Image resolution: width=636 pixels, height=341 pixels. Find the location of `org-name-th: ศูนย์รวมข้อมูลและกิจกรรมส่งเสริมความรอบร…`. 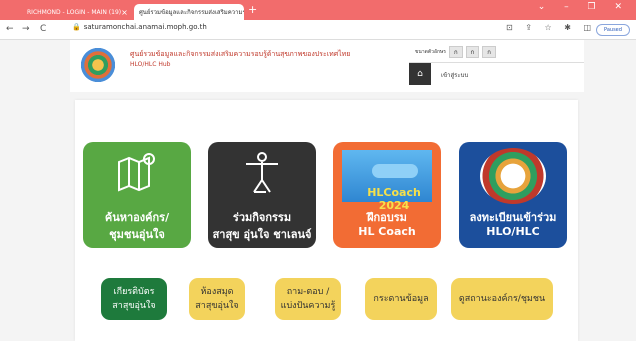

org-name-th: ศูนย์รวมข้อมูลและกิจกรรมส่งเสริมความรอบร… is located at coordinates (240, 54).